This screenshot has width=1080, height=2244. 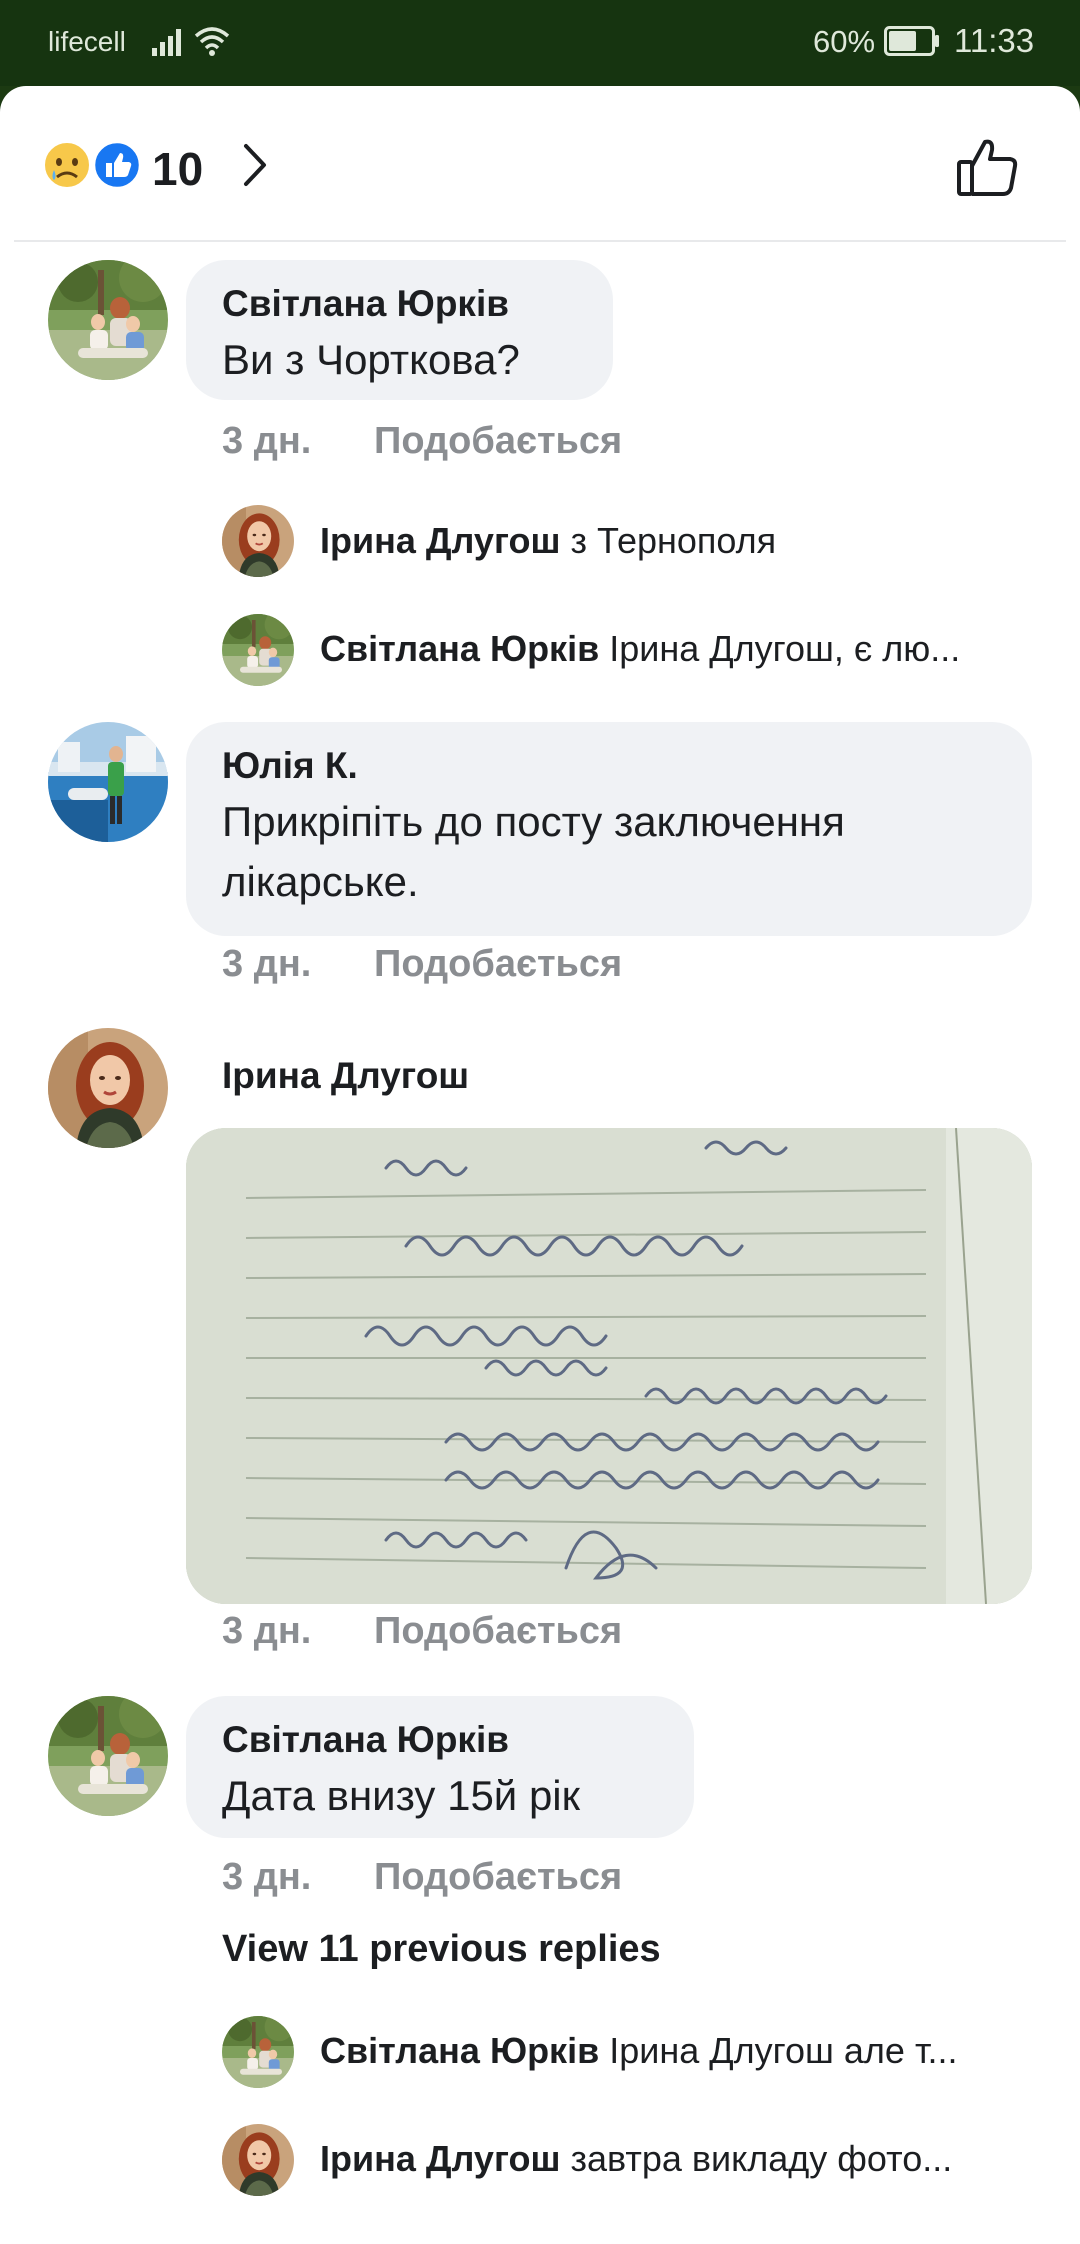 What do you see at coordinates (401, 1795) in the screenshot?
I see `comment-text: Дата внизу 15й рік` at bounding box center [401, 1795].